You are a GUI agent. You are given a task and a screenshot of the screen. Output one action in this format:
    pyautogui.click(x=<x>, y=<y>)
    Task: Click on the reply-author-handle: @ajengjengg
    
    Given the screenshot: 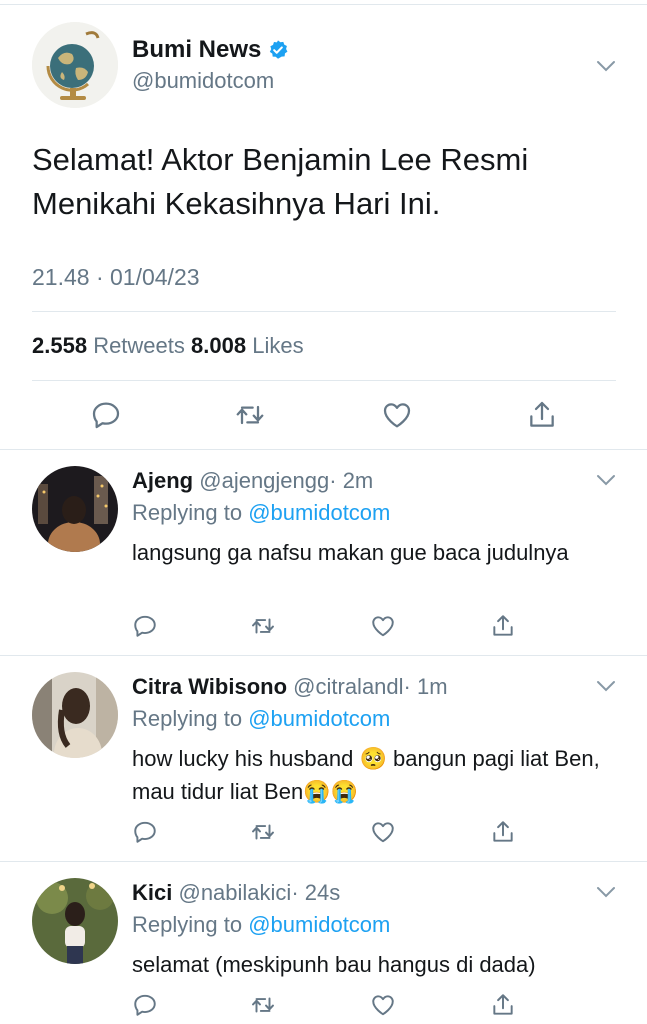 What is the action you would take?
    pyautogui.click(x=264, y=480)
    